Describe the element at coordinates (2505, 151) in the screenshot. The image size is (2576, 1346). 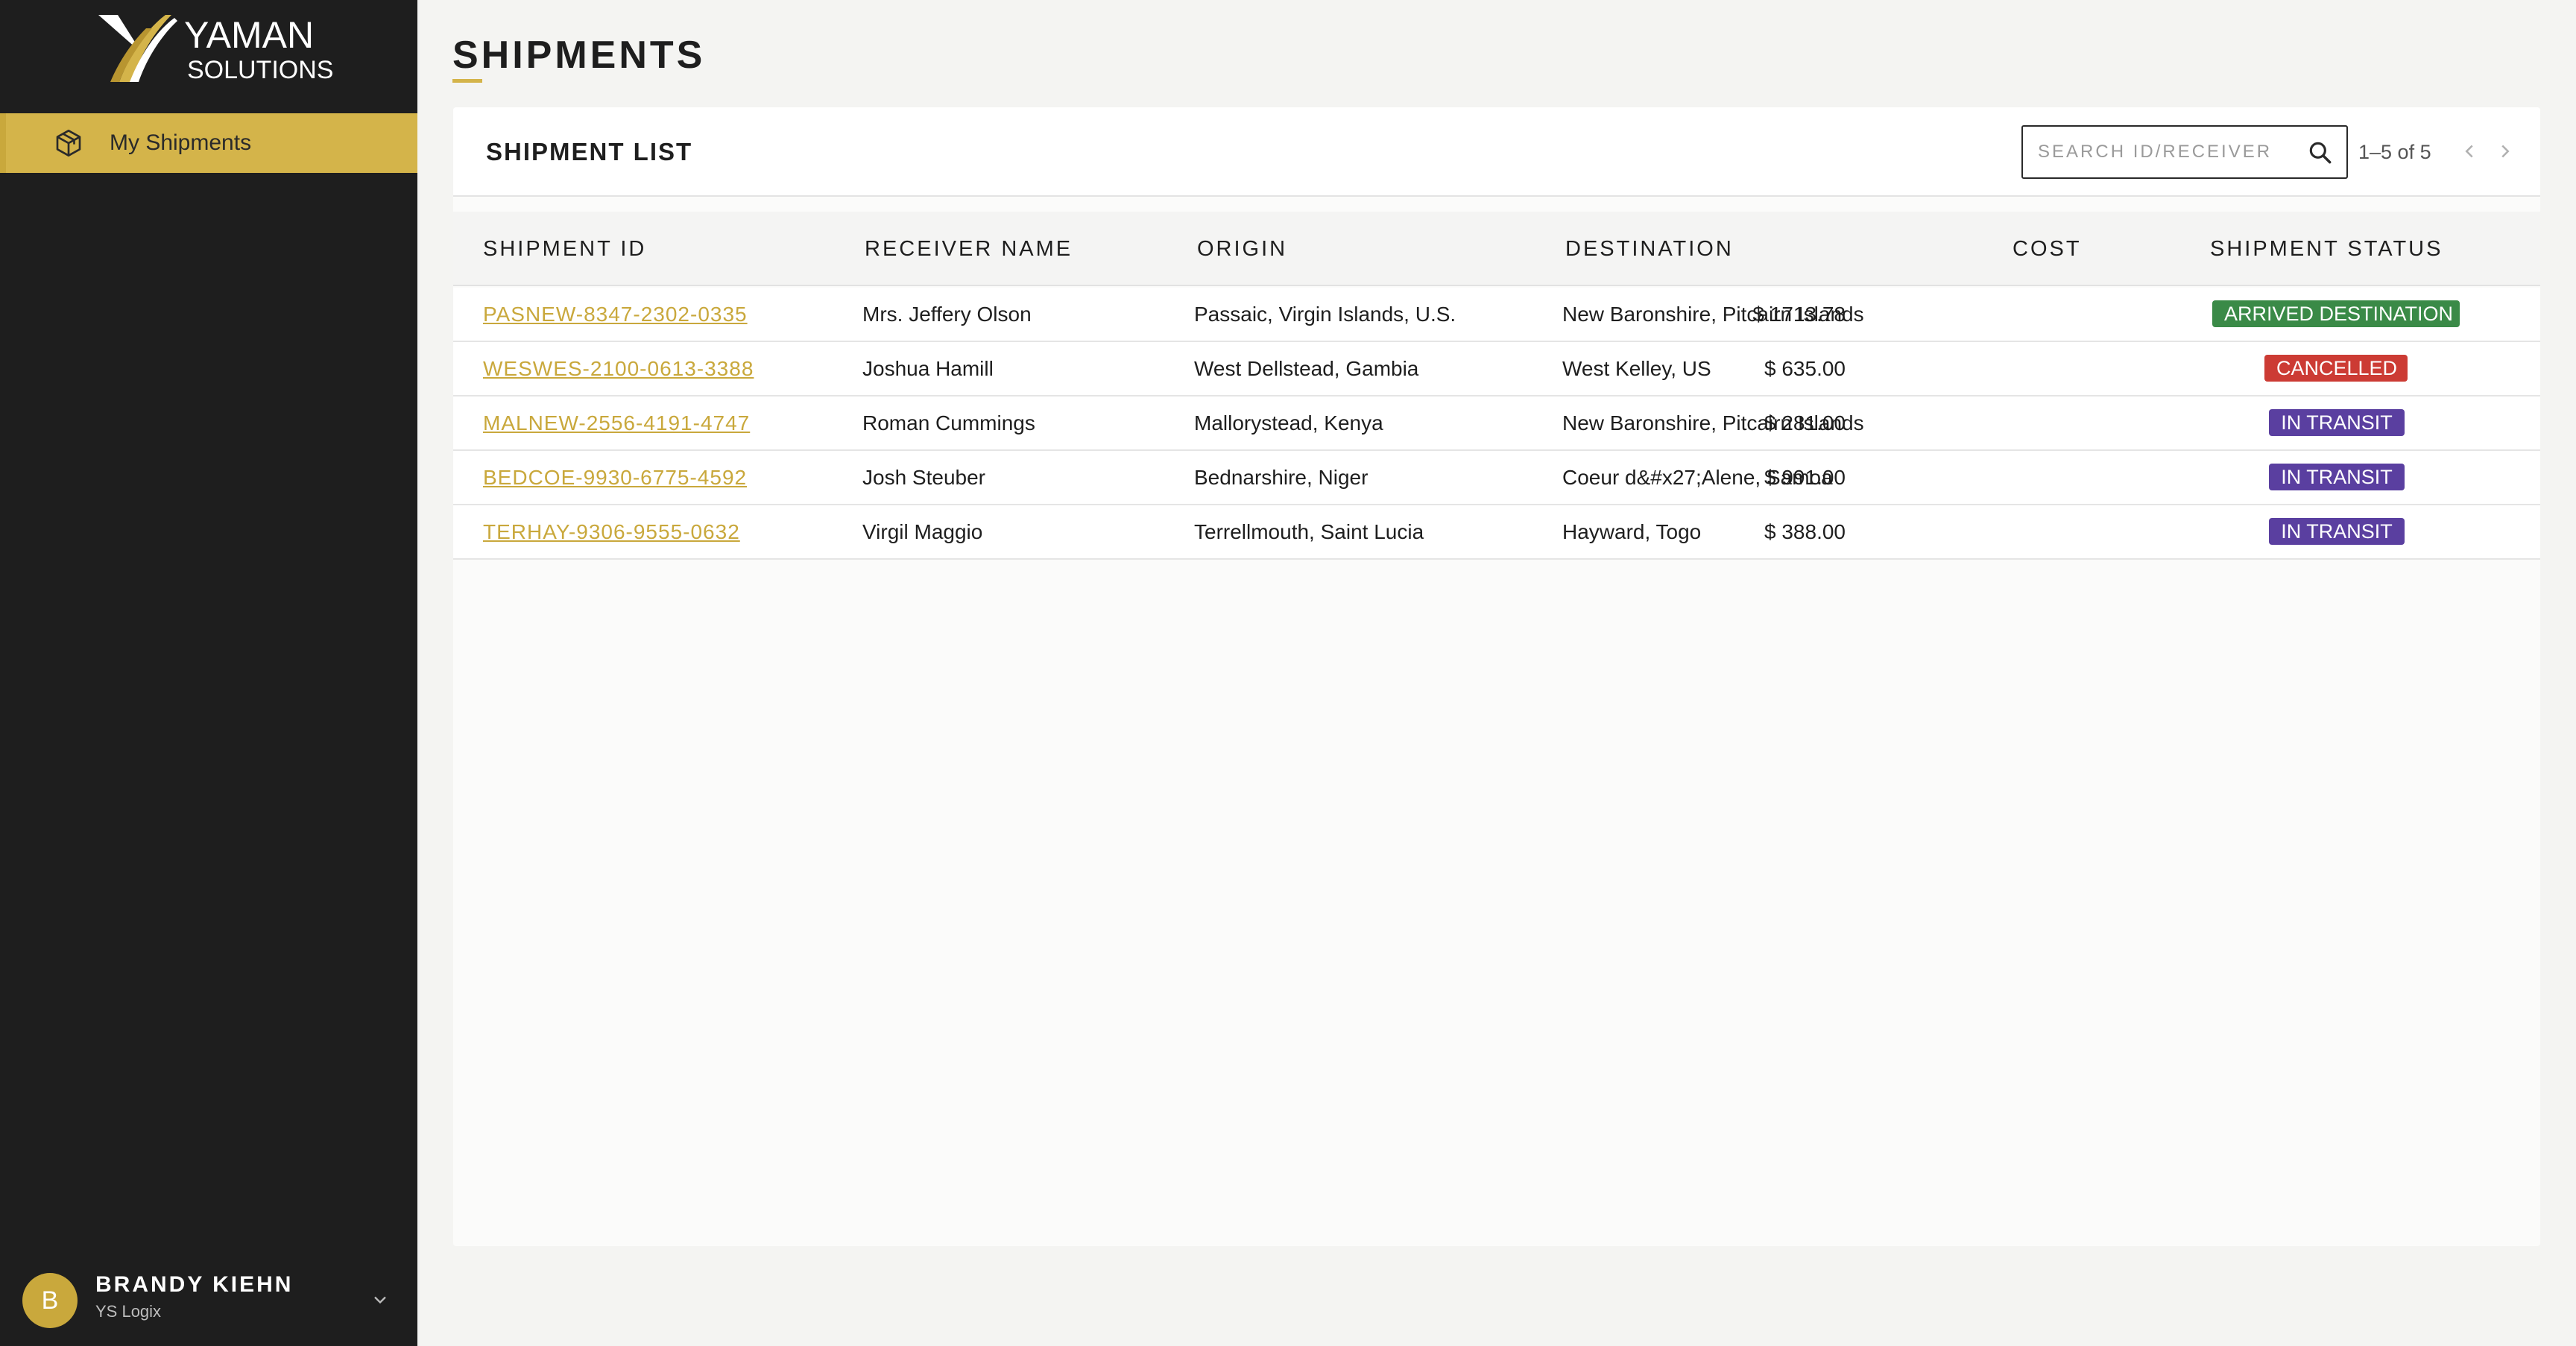
I see `chevron-right-icon` at that location.